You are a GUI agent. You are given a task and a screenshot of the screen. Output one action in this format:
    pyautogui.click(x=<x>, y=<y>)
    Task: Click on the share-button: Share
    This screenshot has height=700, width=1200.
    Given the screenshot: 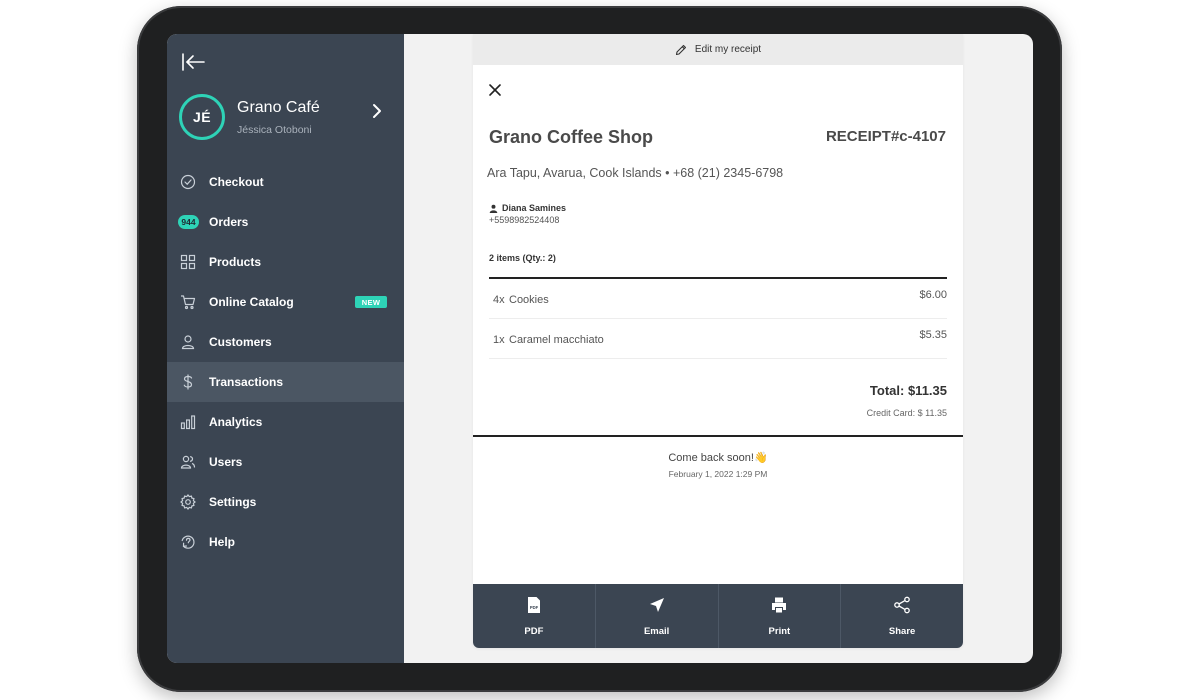 What is the action you would take?
    pyautogui.click(x=902, y=616)
    